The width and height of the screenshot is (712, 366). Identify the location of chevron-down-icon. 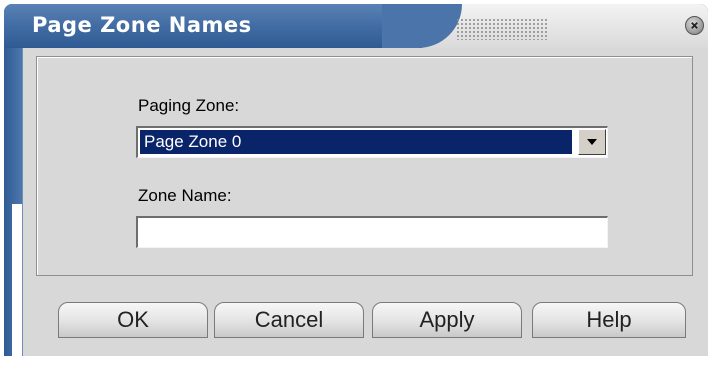
(592, 142).